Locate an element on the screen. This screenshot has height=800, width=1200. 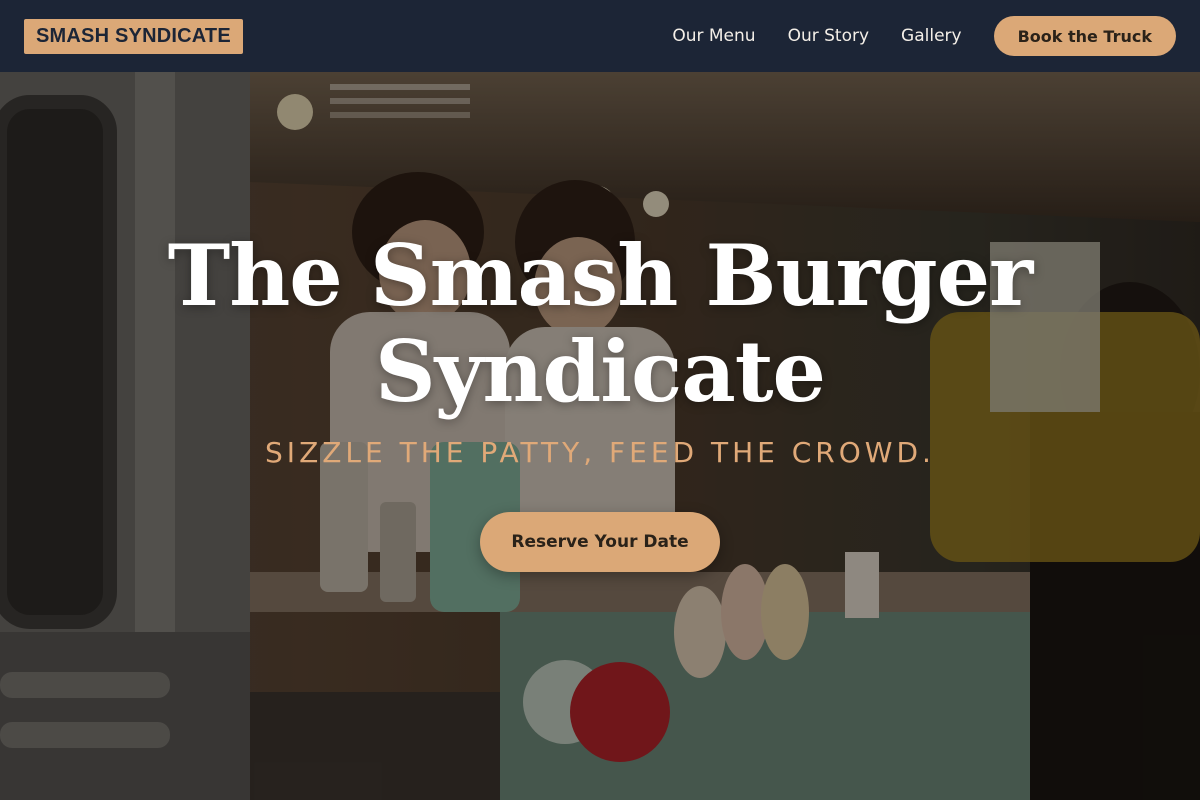
reserve-date-button: Reserve Your Date is located at coordinates (600, 542).